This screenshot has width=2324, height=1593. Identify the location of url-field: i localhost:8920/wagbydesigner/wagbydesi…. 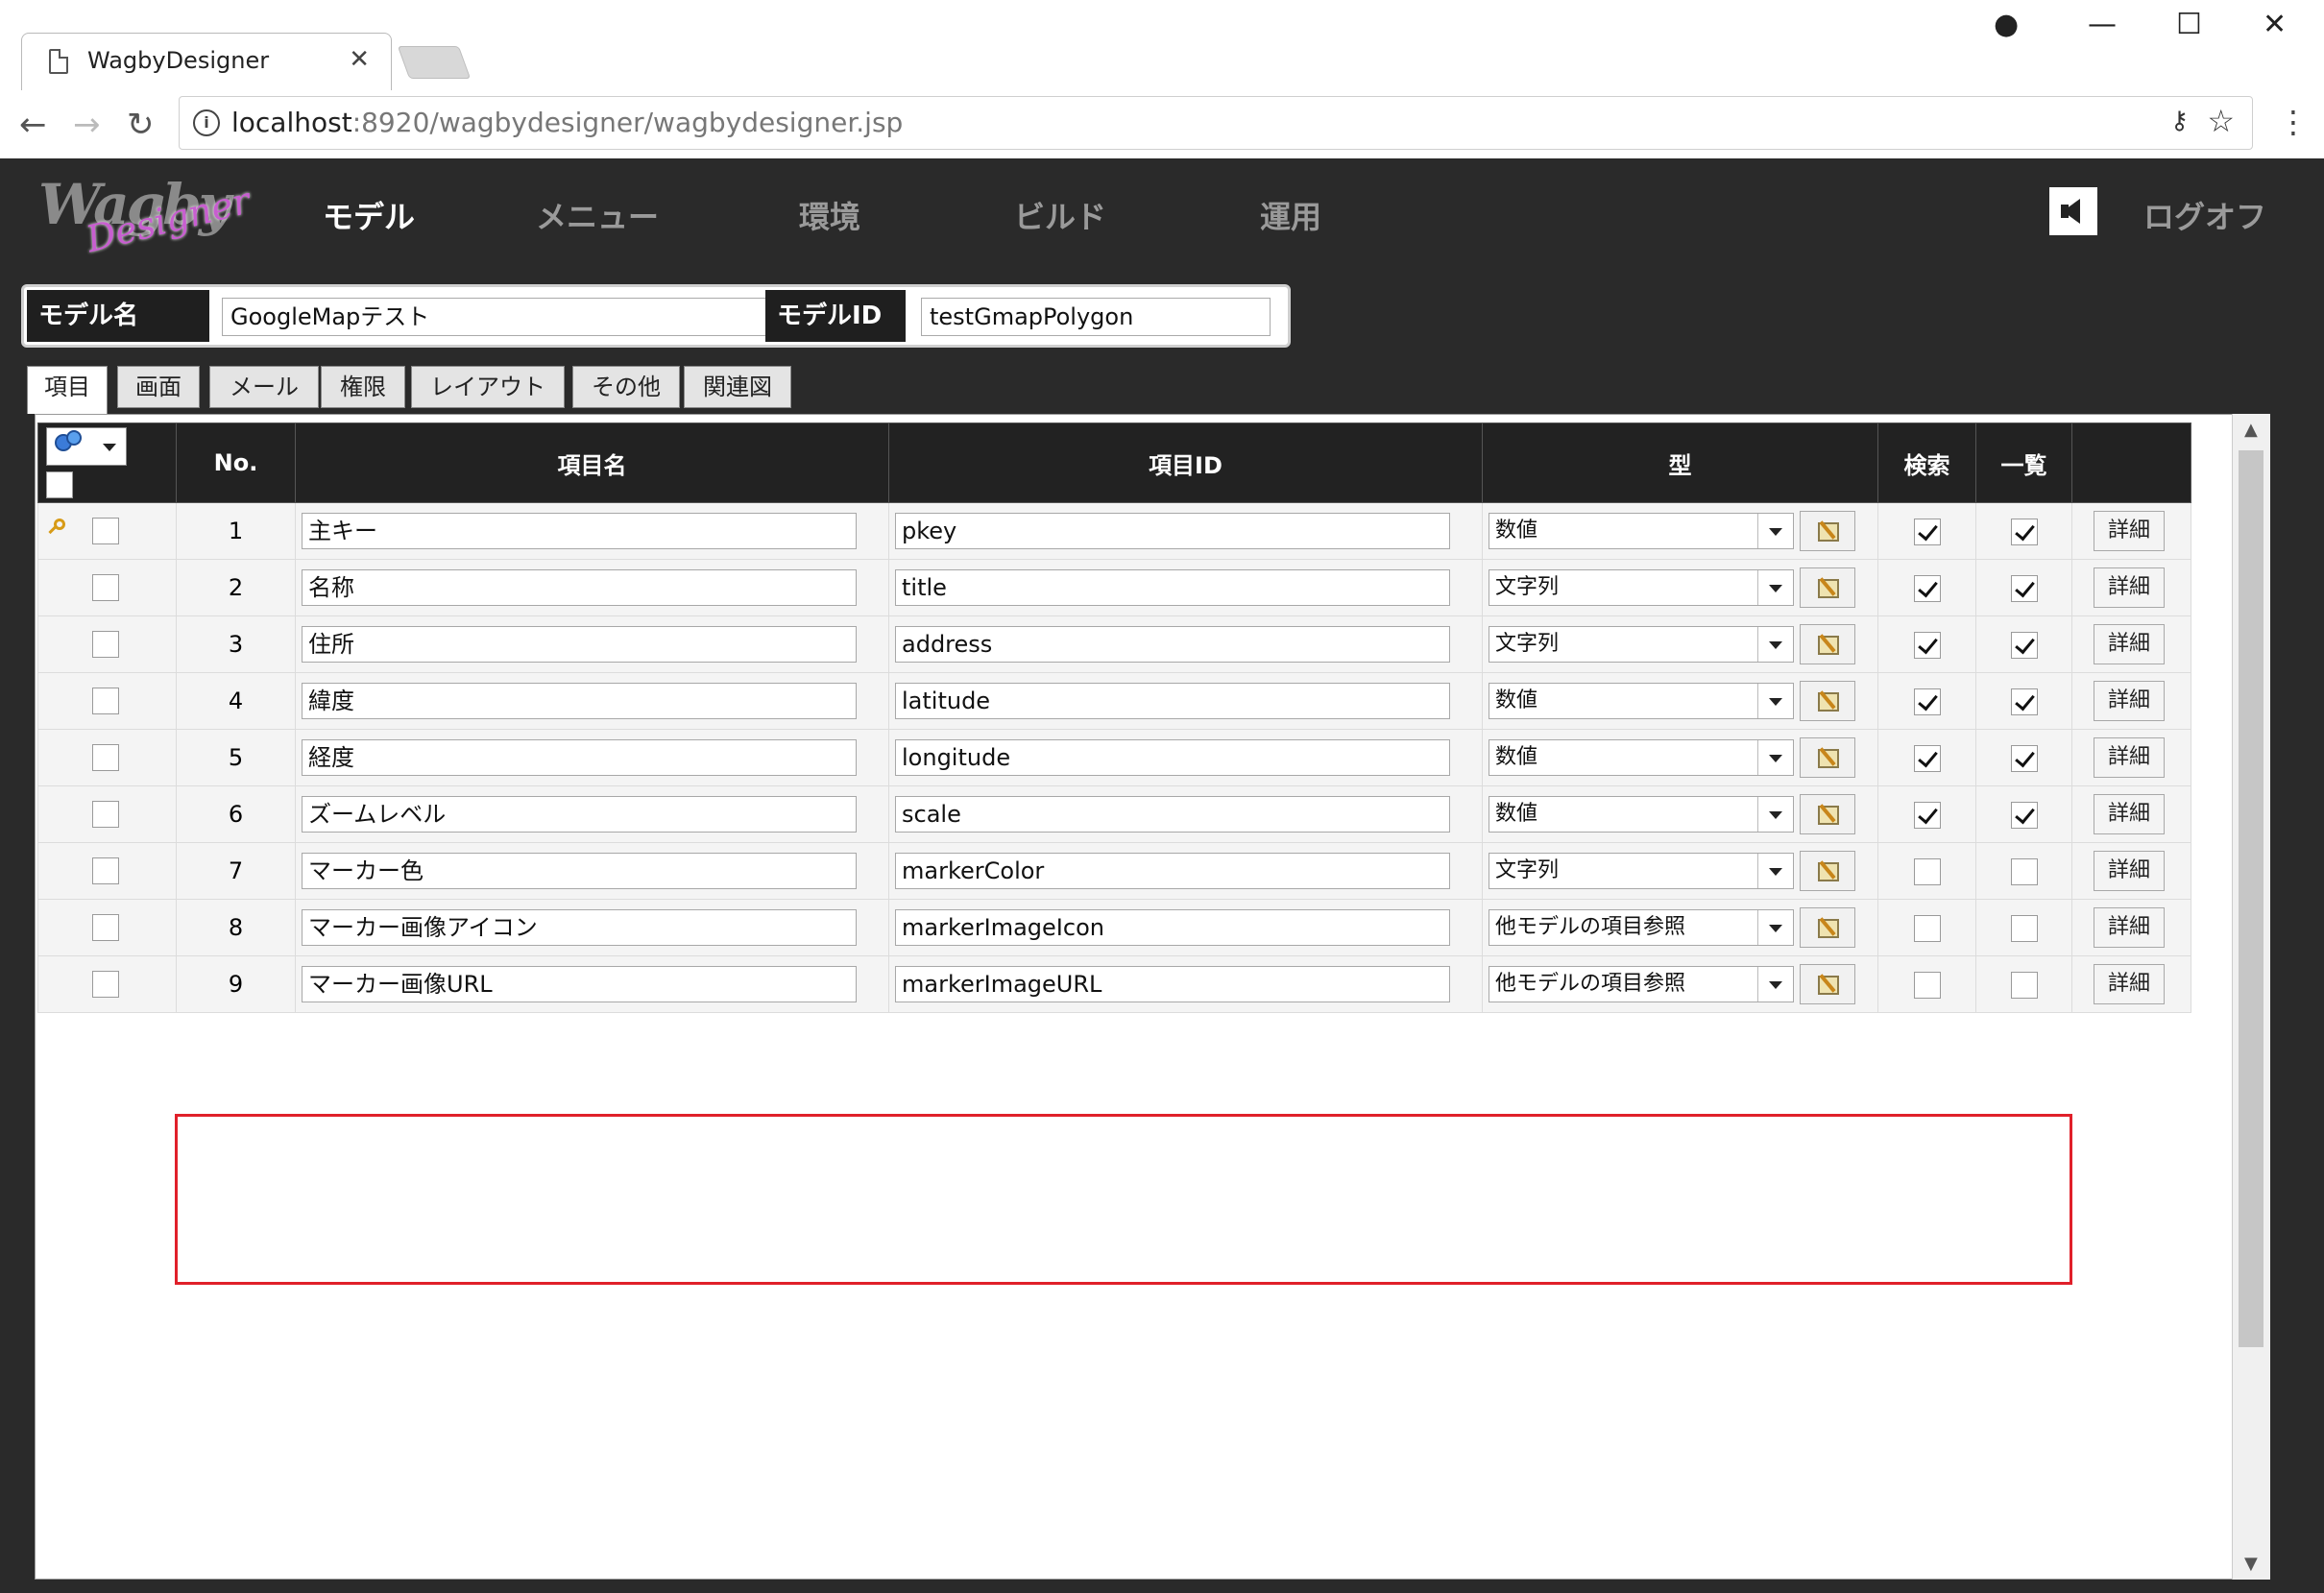
(1216, 123).